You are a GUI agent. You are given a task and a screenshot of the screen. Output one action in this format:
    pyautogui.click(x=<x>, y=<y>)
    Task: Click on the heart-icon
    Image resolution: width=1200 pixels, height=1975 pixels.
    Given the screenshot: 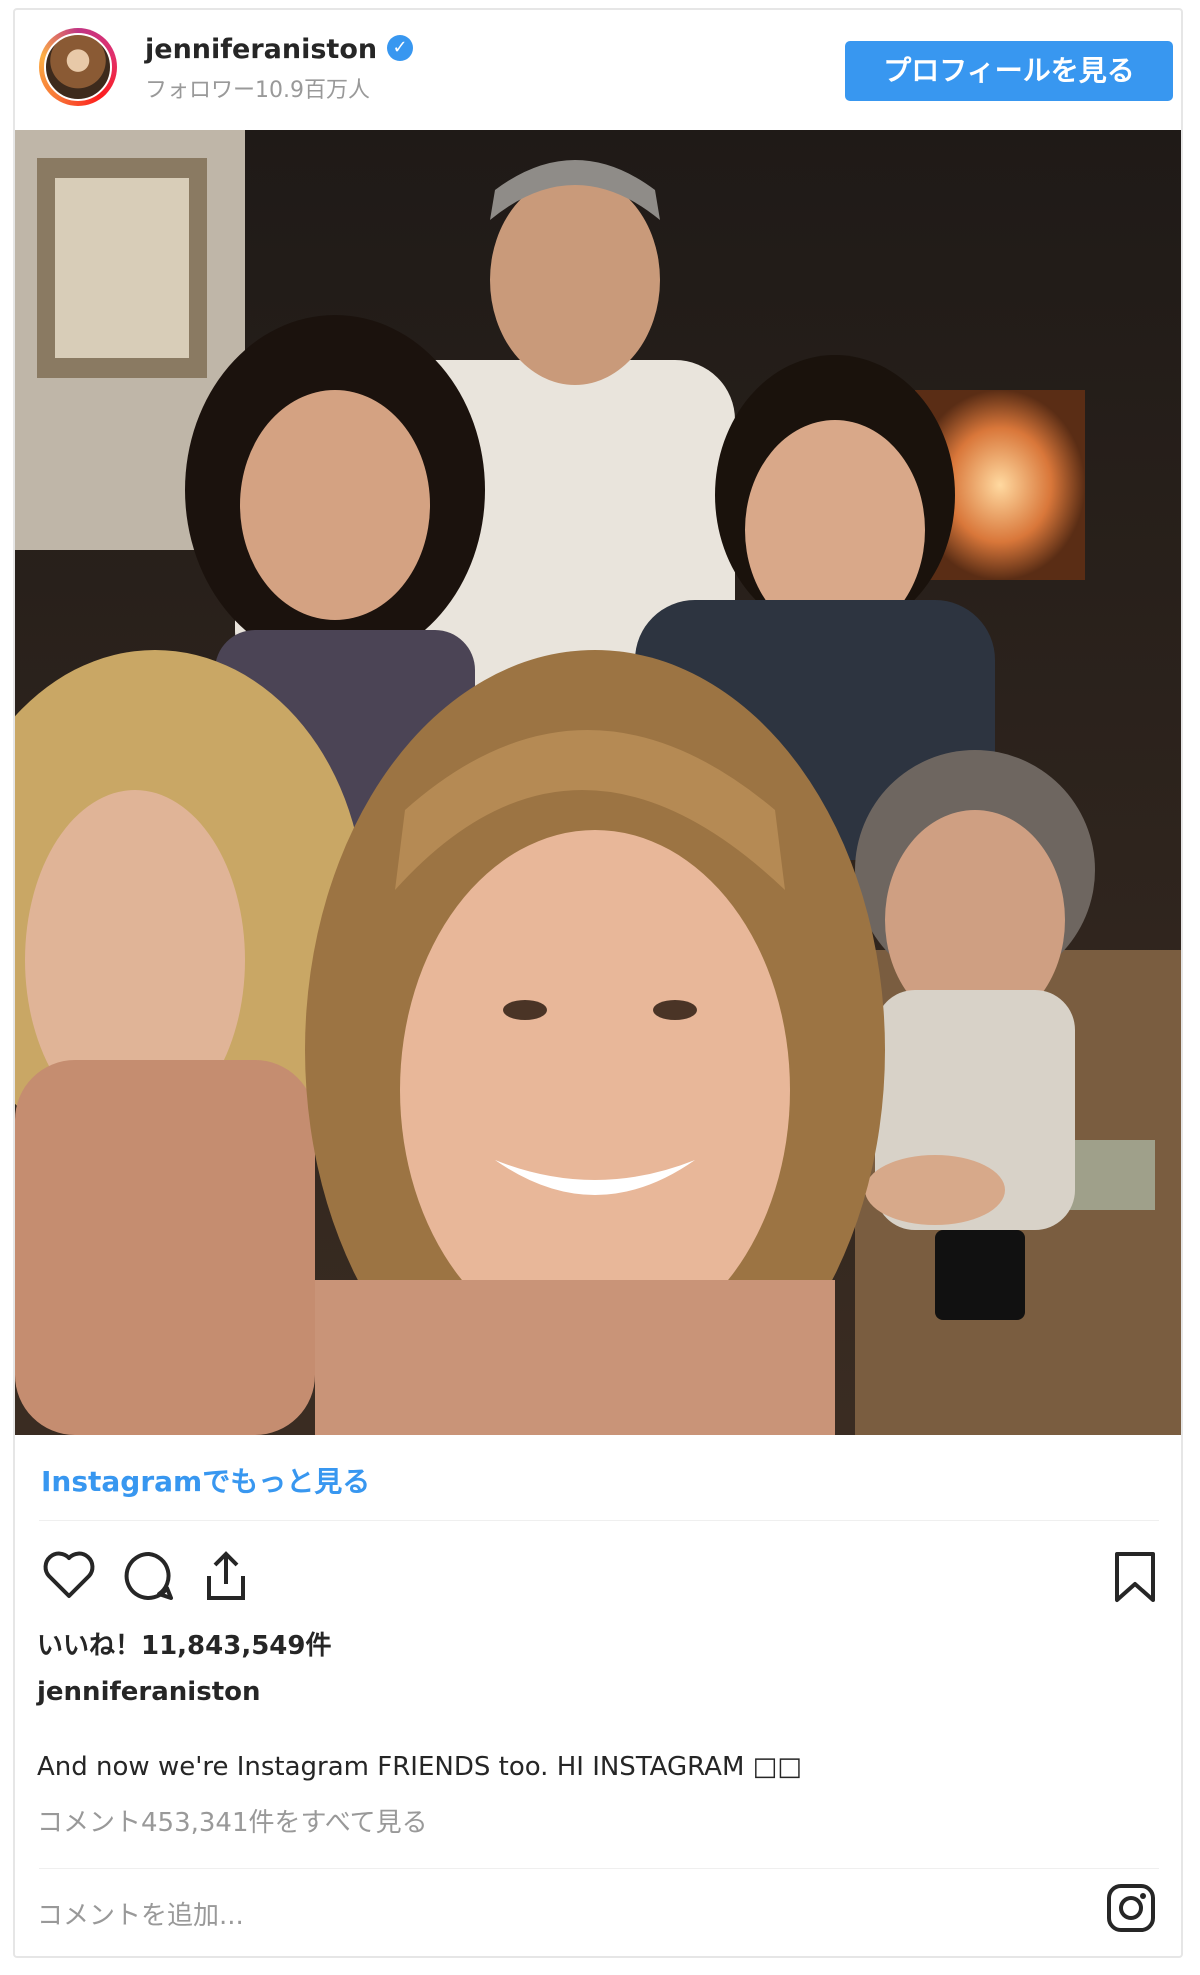 What is the action you would take?
    pyautogui.click(x=69, y=1577)
    